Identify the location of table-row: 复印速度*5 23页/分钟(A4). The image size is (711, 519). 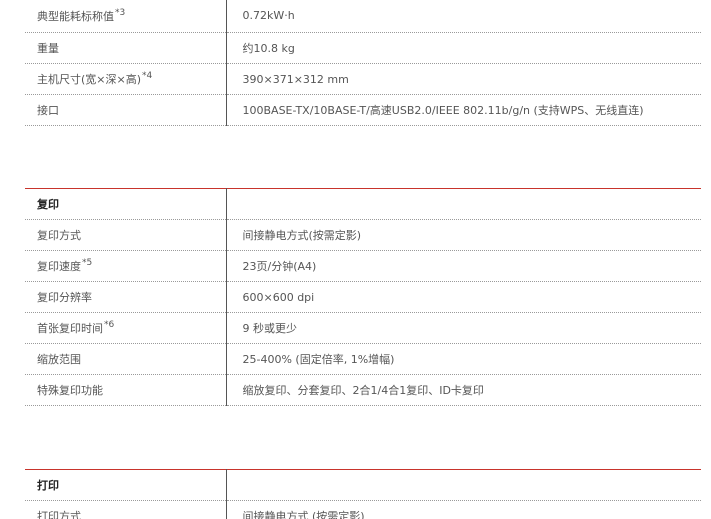
(363, 266).